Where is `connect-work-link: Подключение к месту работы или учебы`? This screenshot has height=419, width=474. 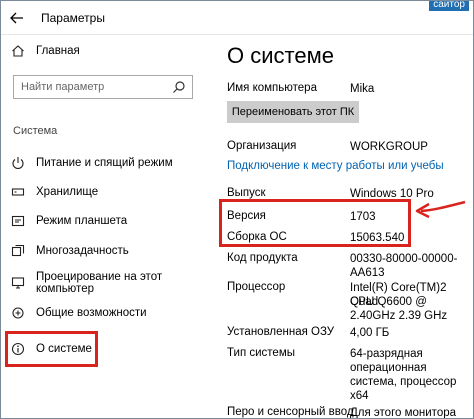
connect-work-link: Подключение к месту работы или учебы is located at coordinates (335, 166).